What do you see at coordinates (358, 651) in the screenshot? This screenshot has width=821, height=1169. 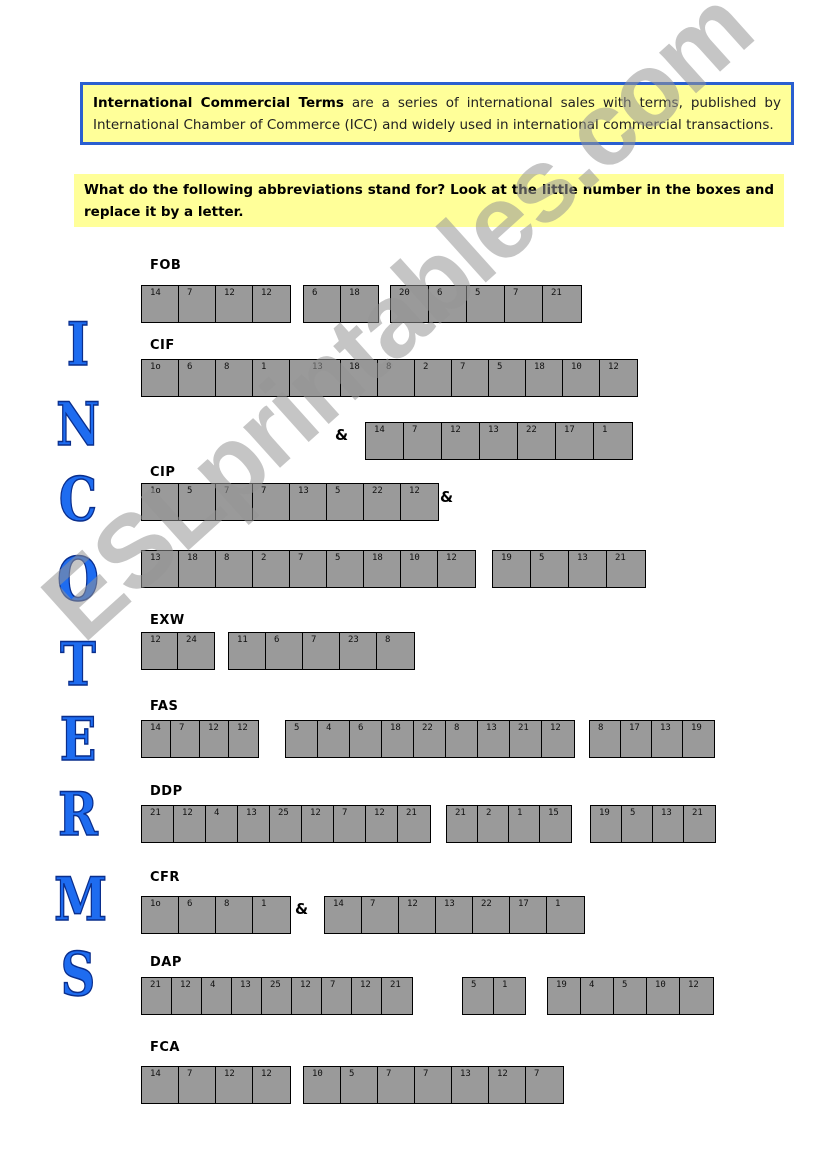 I see `letter-box: 23` at bounding box center [358, 651].